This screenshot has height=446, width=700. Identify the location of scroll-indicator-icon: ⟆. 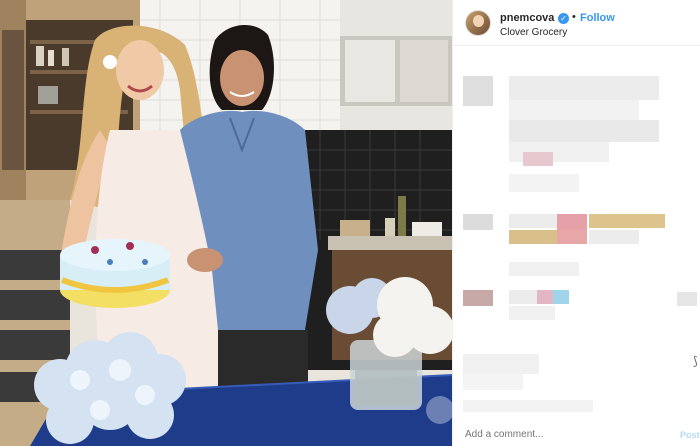
(696, 361).